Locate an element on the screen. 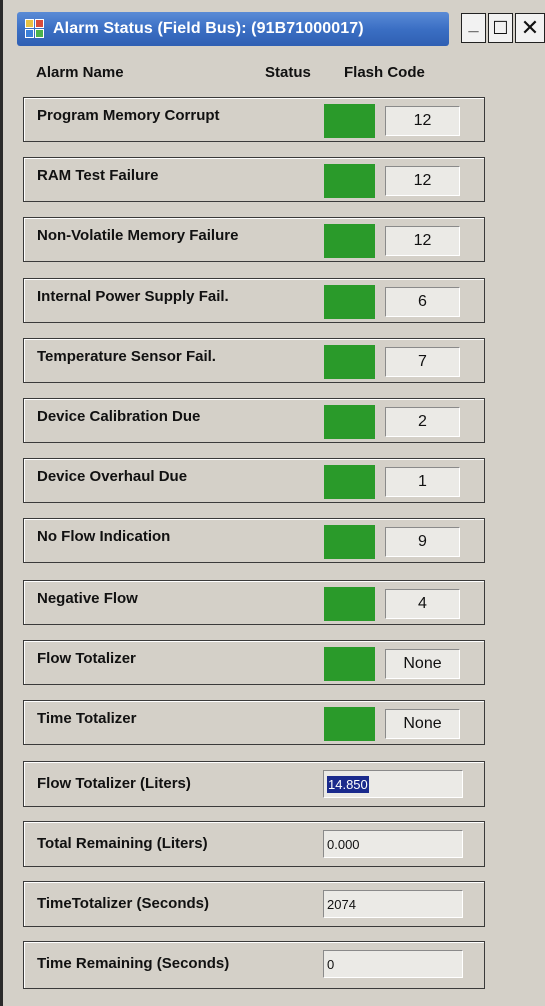 The width and height of the screenshot is (545, 1006). value-row: TimeTotalizer (Seconds) 2074 is located at coordinates (254, 904).